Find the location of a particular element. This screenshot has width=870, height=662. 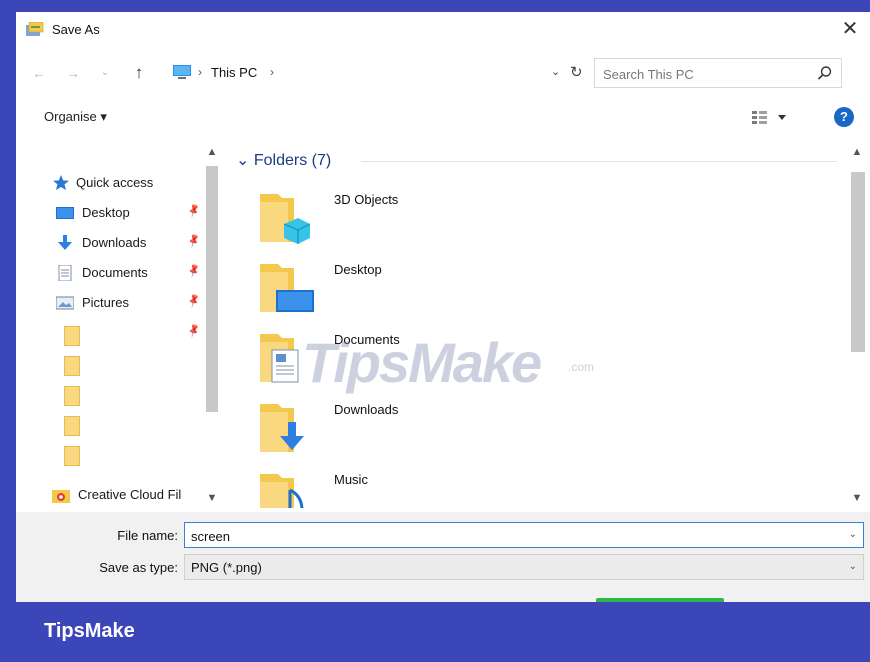

brand-logo: TipsMake is located at coordinates (89, 631).